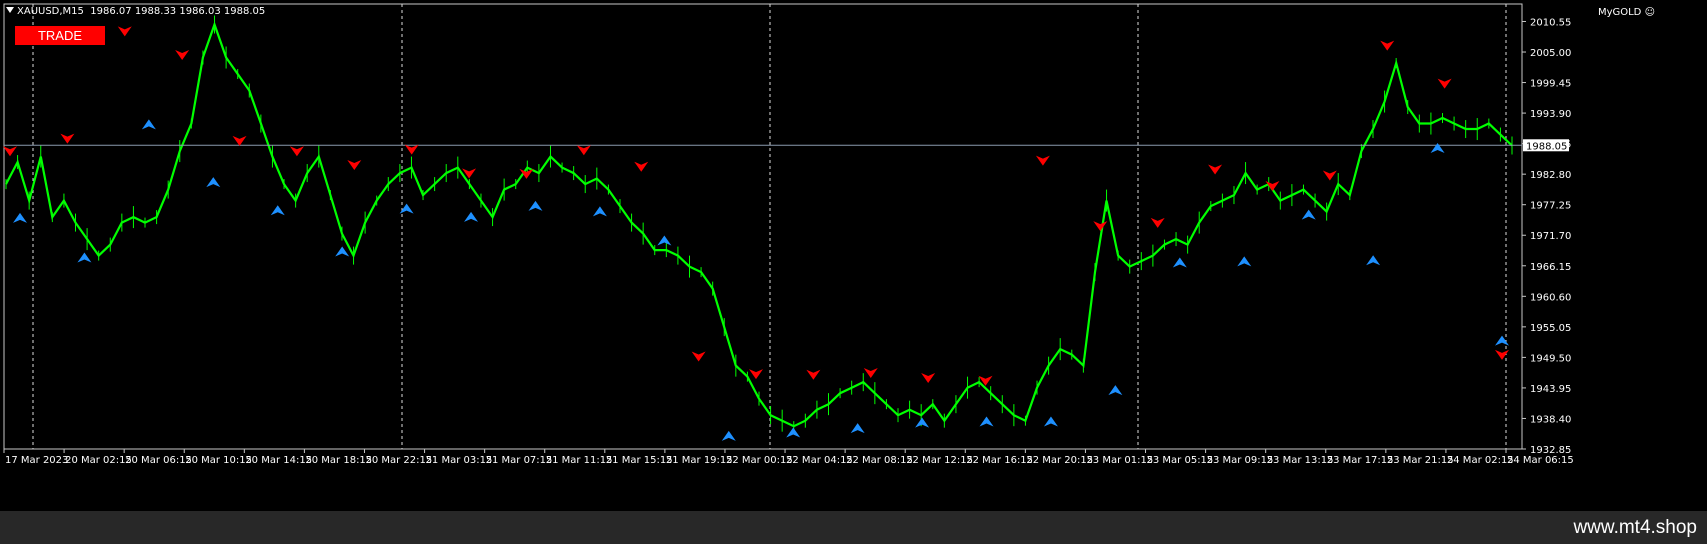 This screenshot has width=1707, height=544. I want to click on x-tick-label: 23 Mar 13:15, so click(1300, 460).